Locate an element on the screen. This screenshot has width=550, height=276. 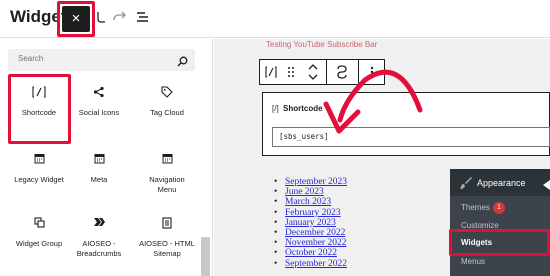
block-aioseo-html-sitemap: AIOSEO - HTML Sitemap is located at coordinates (167, 240).